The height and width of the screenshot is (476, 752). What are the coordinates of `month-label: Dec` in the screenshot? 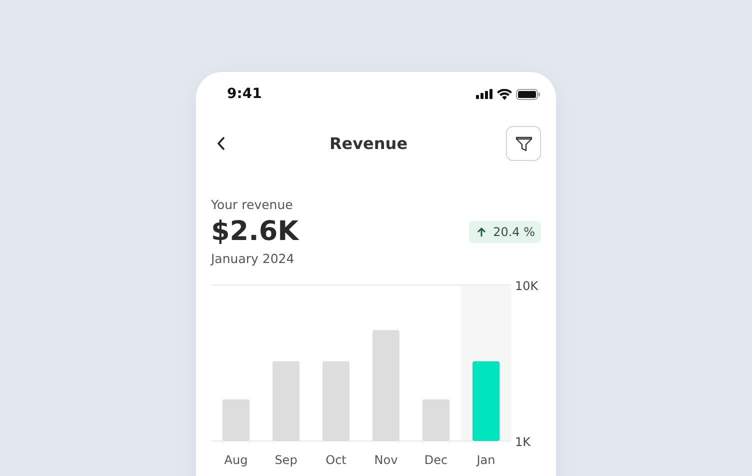 It's located at (436, 460).